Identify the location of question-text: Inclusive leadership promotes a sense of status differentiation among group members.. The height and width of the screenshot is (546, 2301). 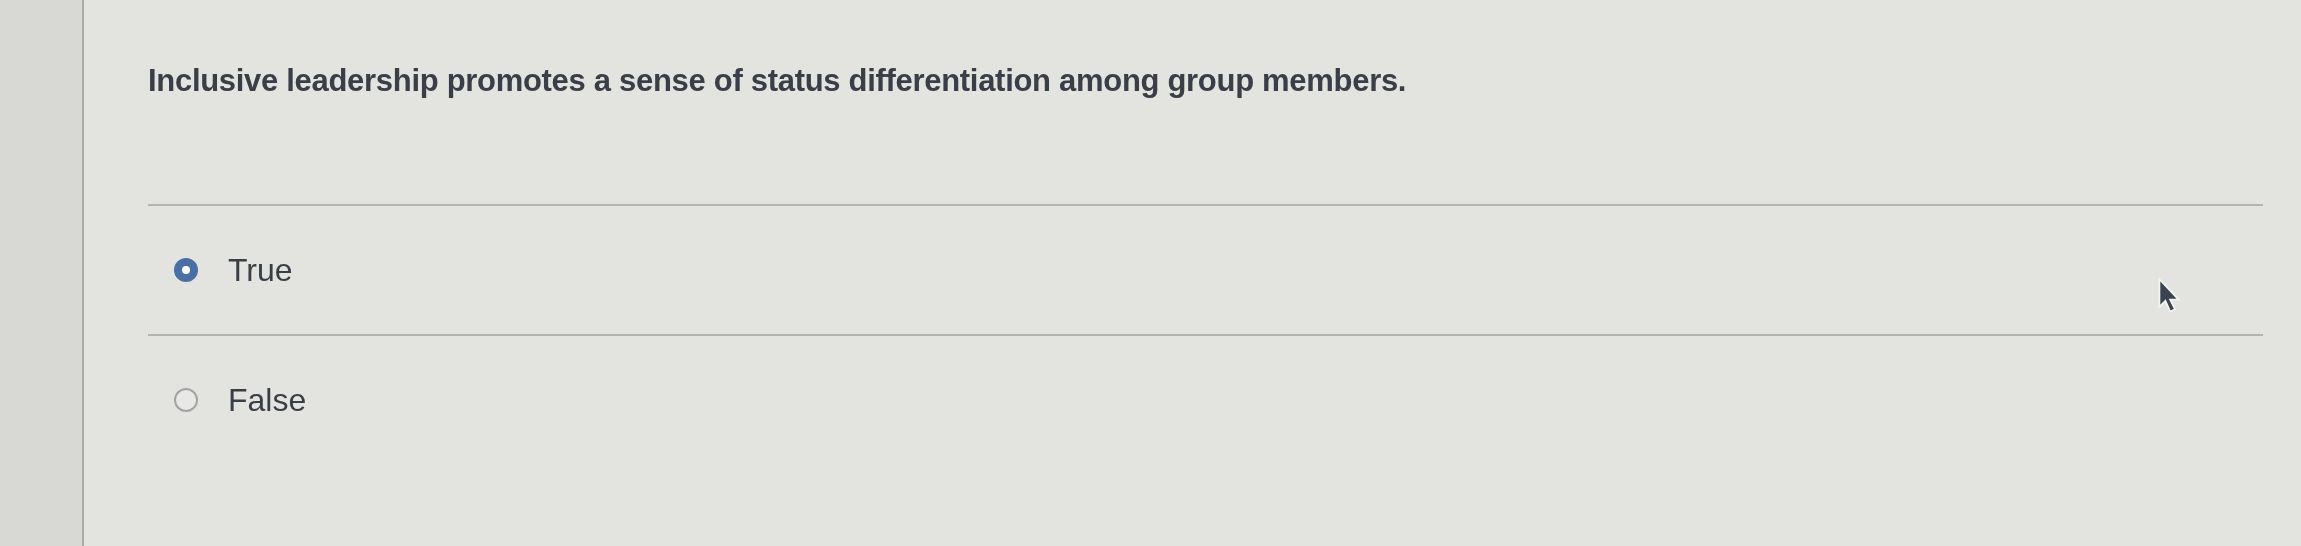
(778, 81).